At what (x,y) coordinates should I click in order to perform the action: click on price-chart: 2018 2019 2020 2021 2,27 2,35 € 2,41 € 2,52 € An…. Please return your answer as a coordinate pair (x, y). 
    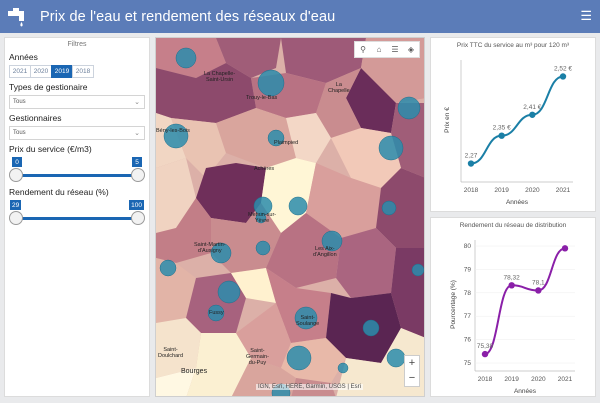
    Looking at the image, I should click on (508, 133).